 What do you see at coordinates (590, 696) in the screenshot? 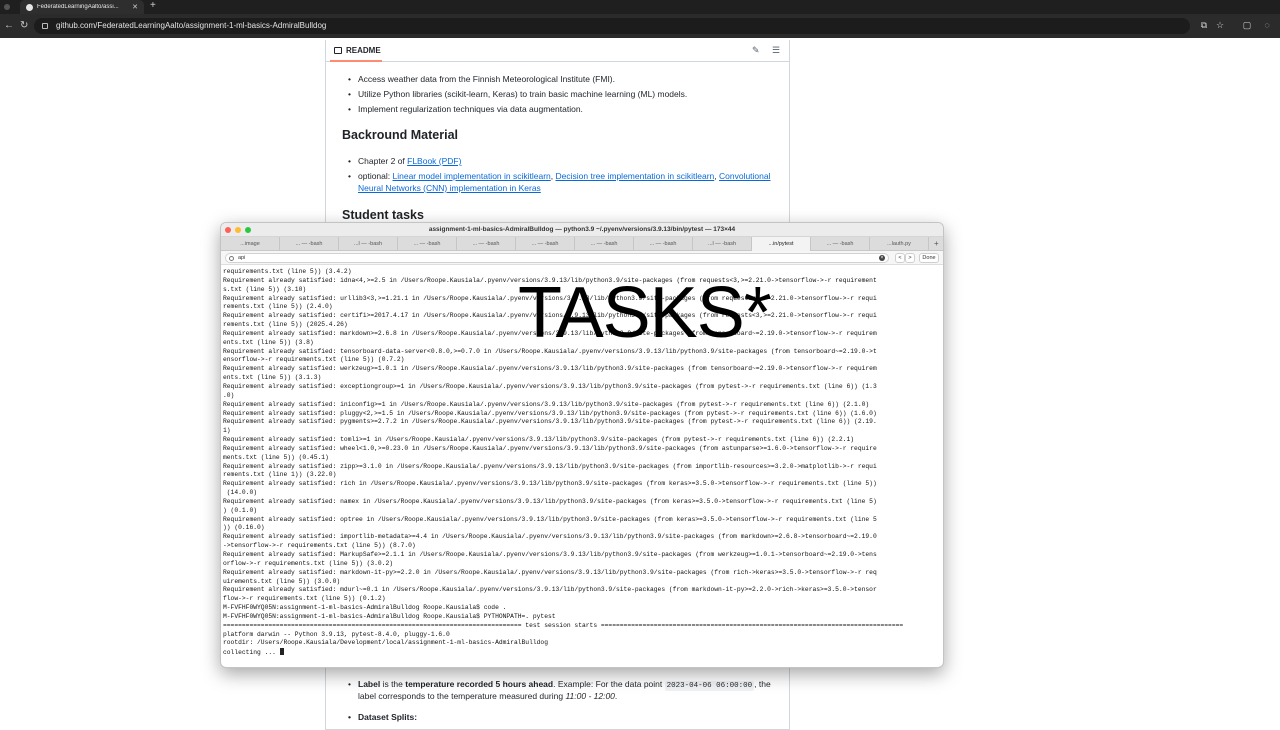
I see `label-line2-time: 11:00 - 12:00` at bounding box center [590, 696].